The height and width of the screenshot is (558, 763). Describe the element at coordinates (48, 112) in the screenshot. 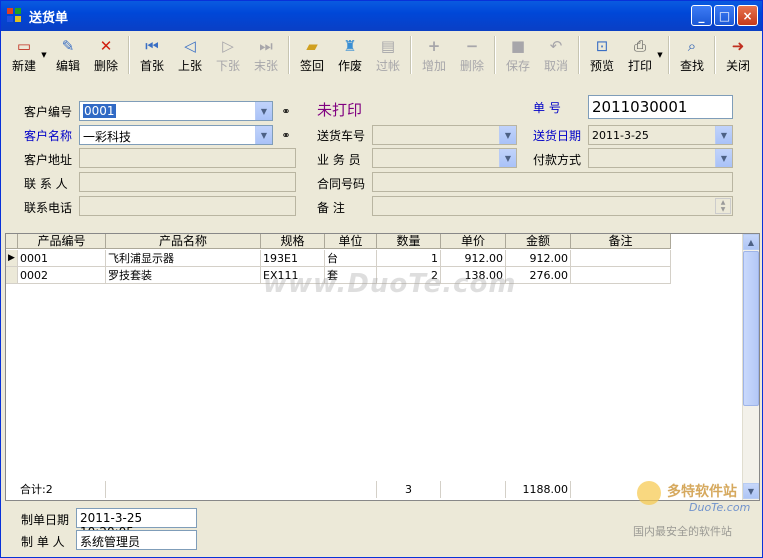

I see `customer-code-label: 客户编号` at that location.